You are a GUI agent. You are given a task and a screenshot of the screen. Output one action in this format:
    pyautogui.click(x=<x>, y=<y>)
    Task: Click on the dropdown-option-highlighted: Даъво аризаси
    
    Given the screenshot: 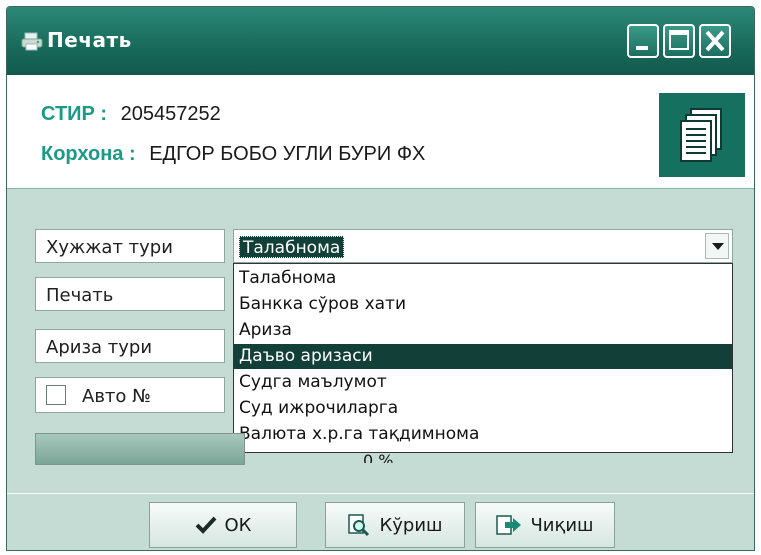 What is the action you would take?
    pyautogui.click(x=483, y=356)
    